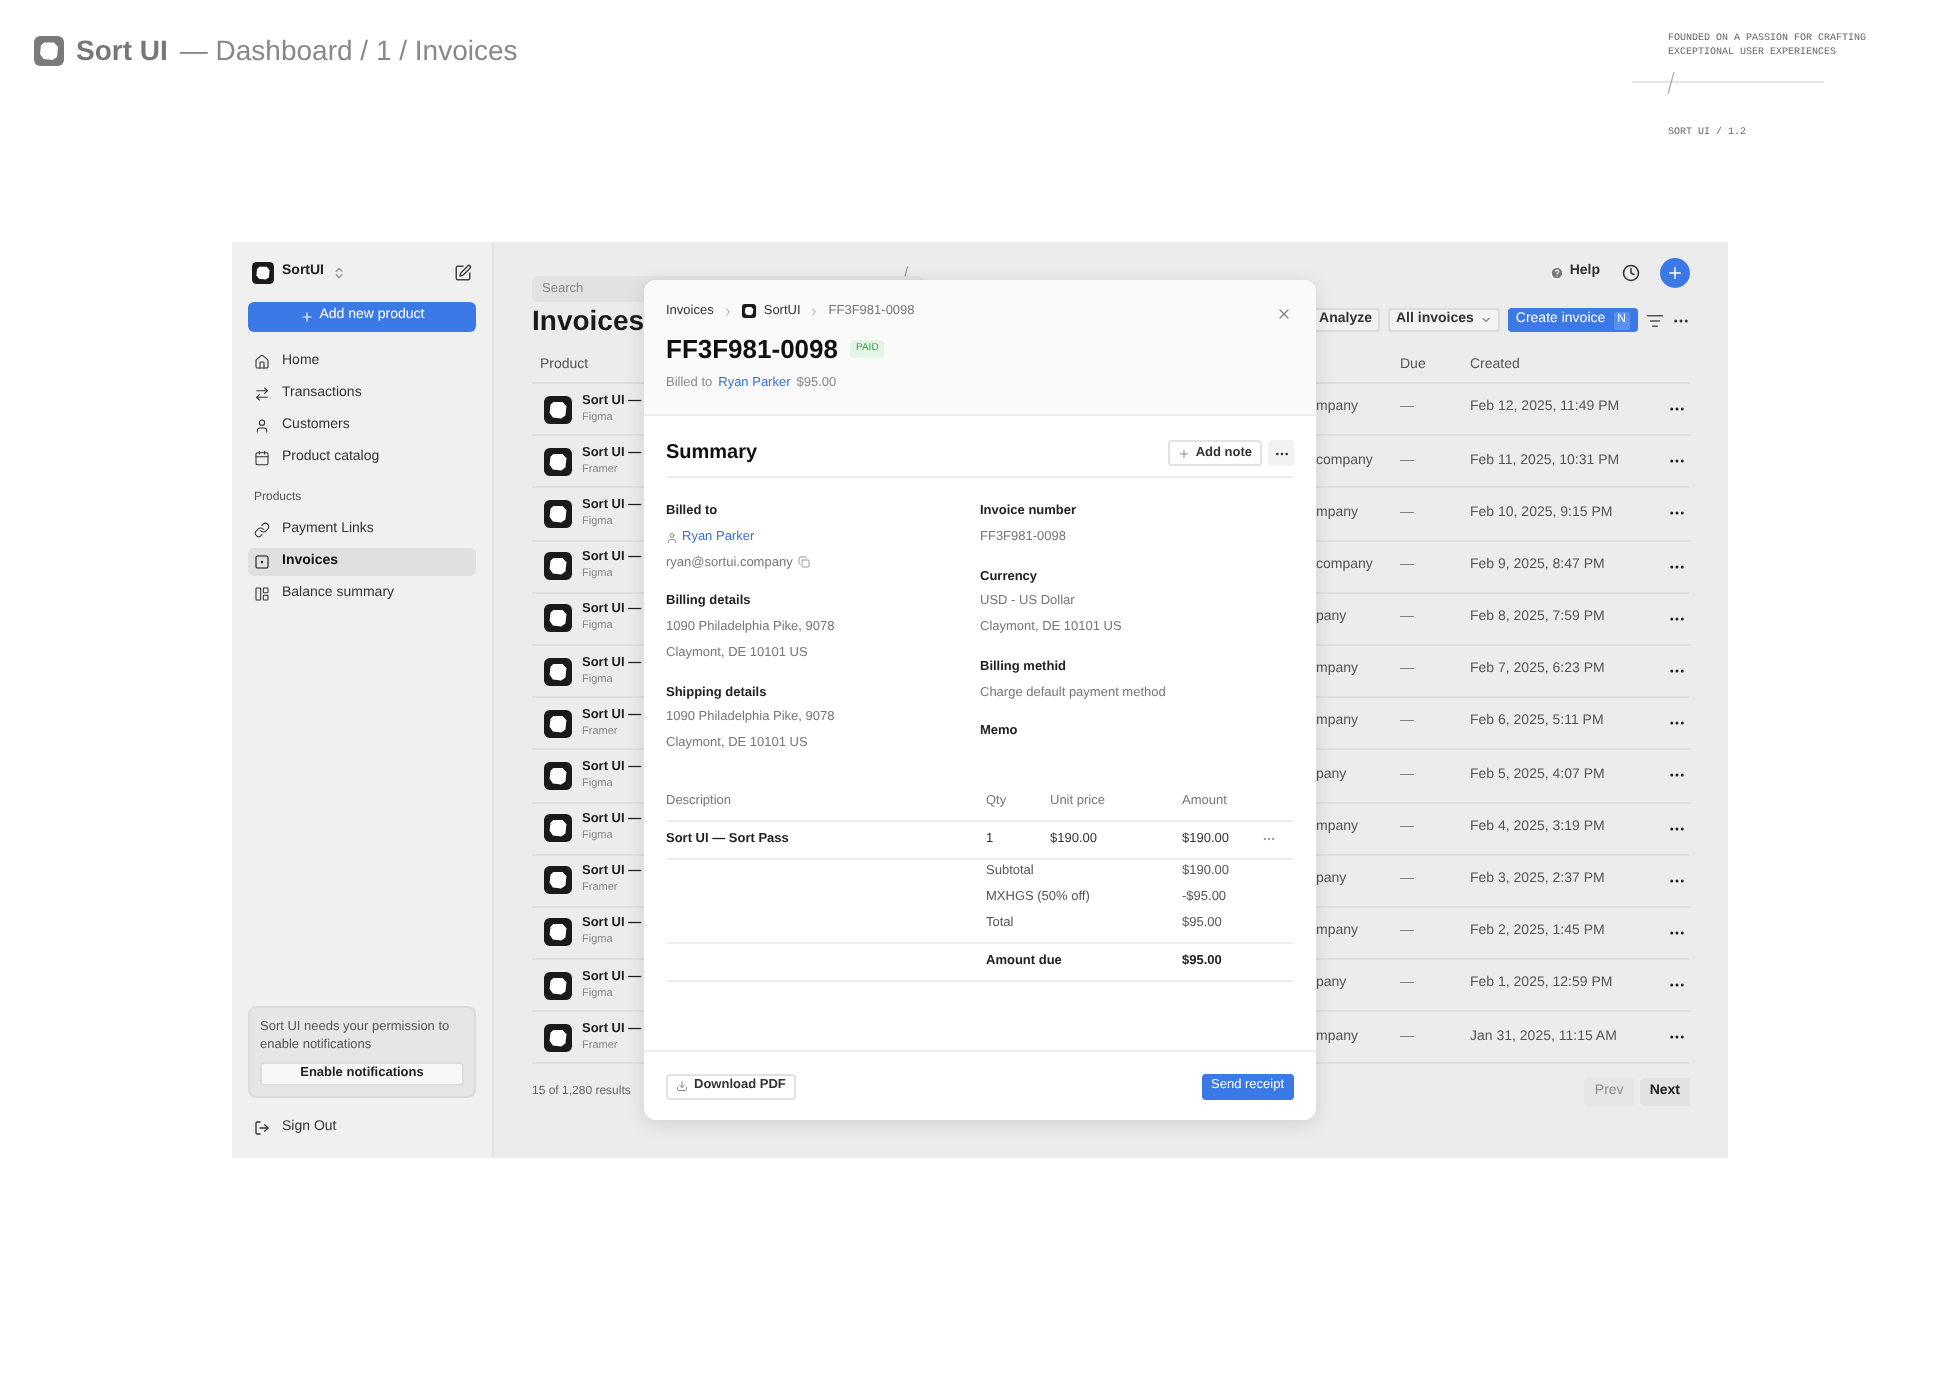  I want to click on help-icon, so click(1556, 272).